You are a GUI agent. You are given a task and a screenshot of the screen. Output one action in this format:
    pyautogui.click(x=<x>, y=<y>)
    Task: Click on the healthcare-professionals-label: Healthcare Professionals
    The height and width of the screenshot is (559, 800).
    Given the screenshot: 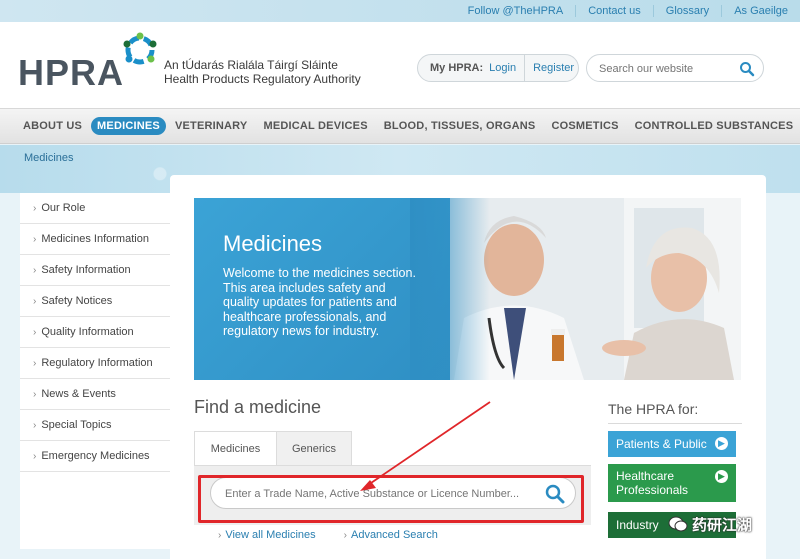 What is the action you would take?
    pyautogui.click(x=652, y=483)
    